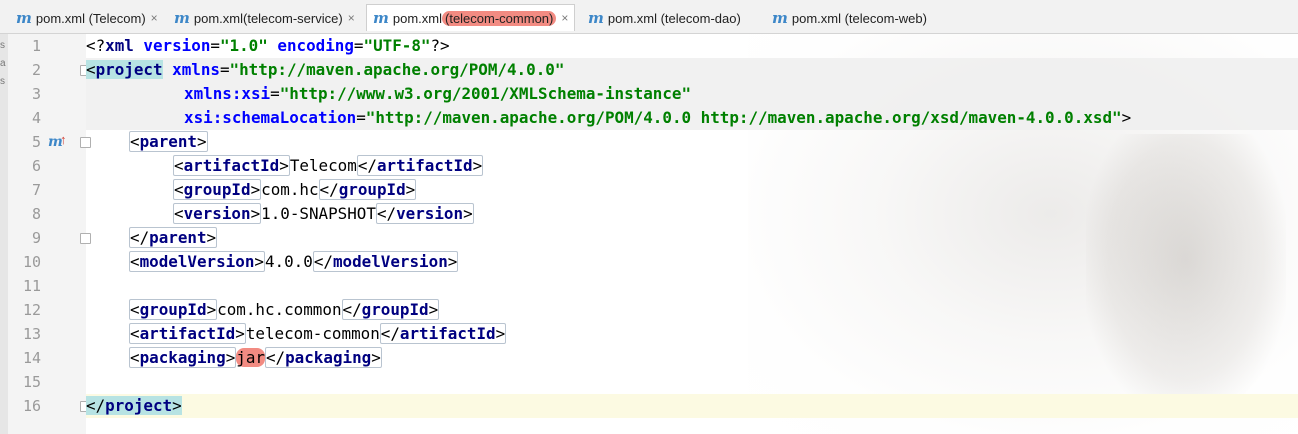 This screenshot has width=1298, height=434. Describe the element at coordinates (36, 46) in the screenshot. I see `line-number: 1` at that location.